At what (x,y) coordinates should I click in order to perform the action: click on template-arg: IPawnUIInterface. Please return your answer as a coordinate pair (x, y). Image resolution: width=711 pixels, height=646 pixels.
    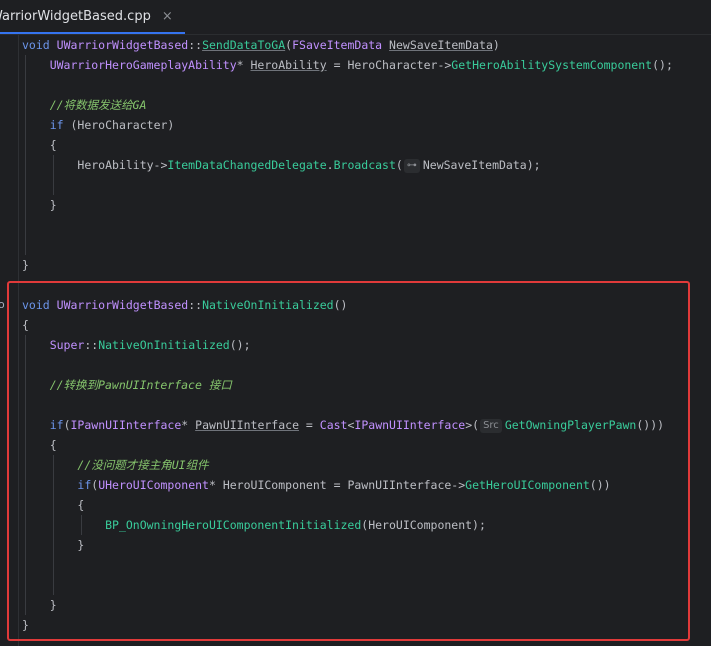
    Looking at the image, I should click on (410, 425).